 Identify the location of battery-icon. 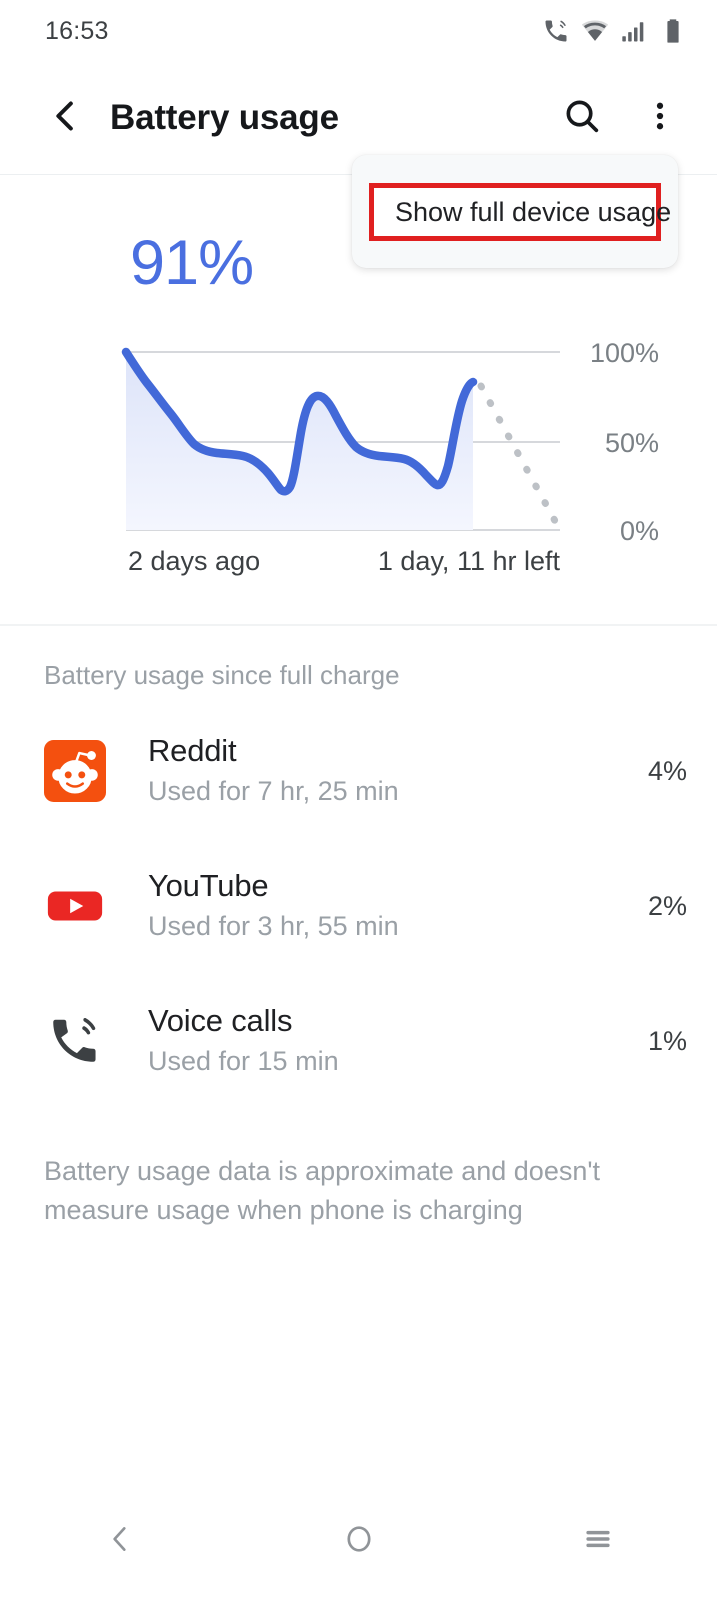
(673, 31).